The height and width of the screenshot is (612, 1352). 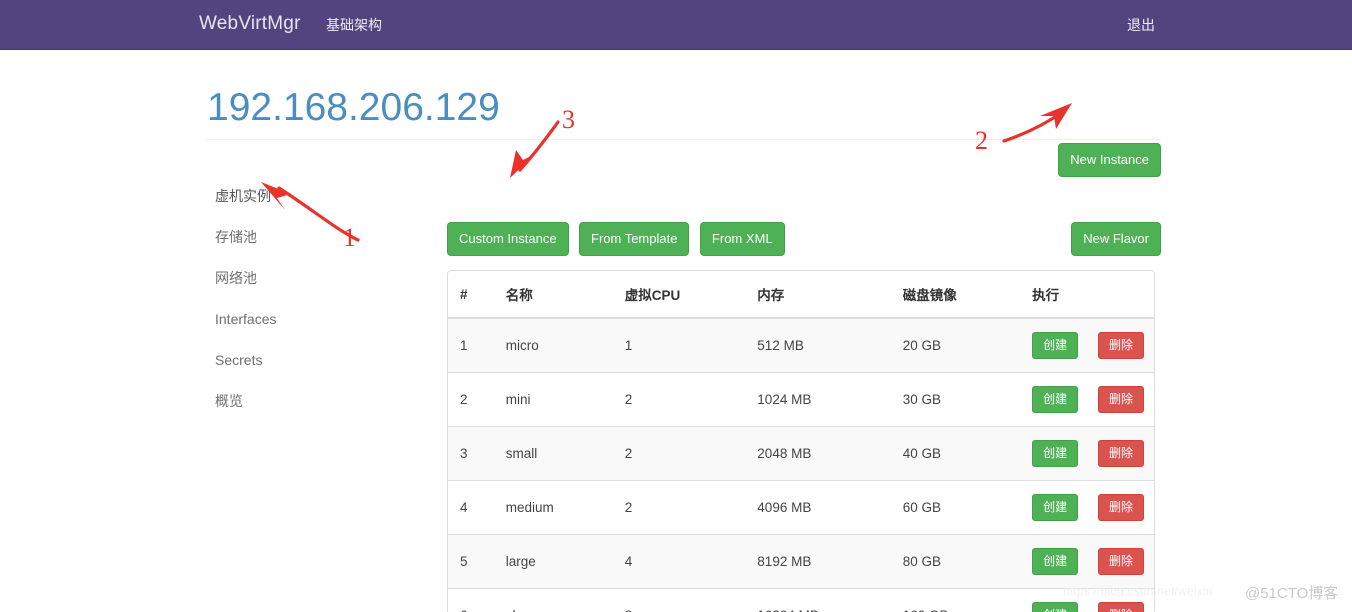 What do you see at coordinates (679, 600) in the screenshot?
I see `cell-vcpu: 8` at bounding box center [679, 600].